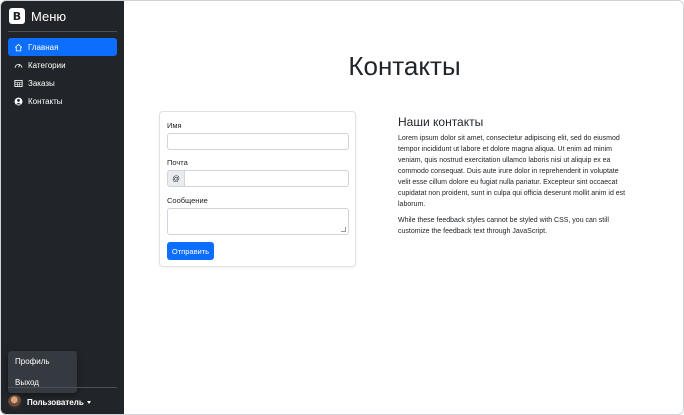  What do you see at coordinates (15, 402) in the screenshot?
I see `avatar` at bounding box center [15, 402].